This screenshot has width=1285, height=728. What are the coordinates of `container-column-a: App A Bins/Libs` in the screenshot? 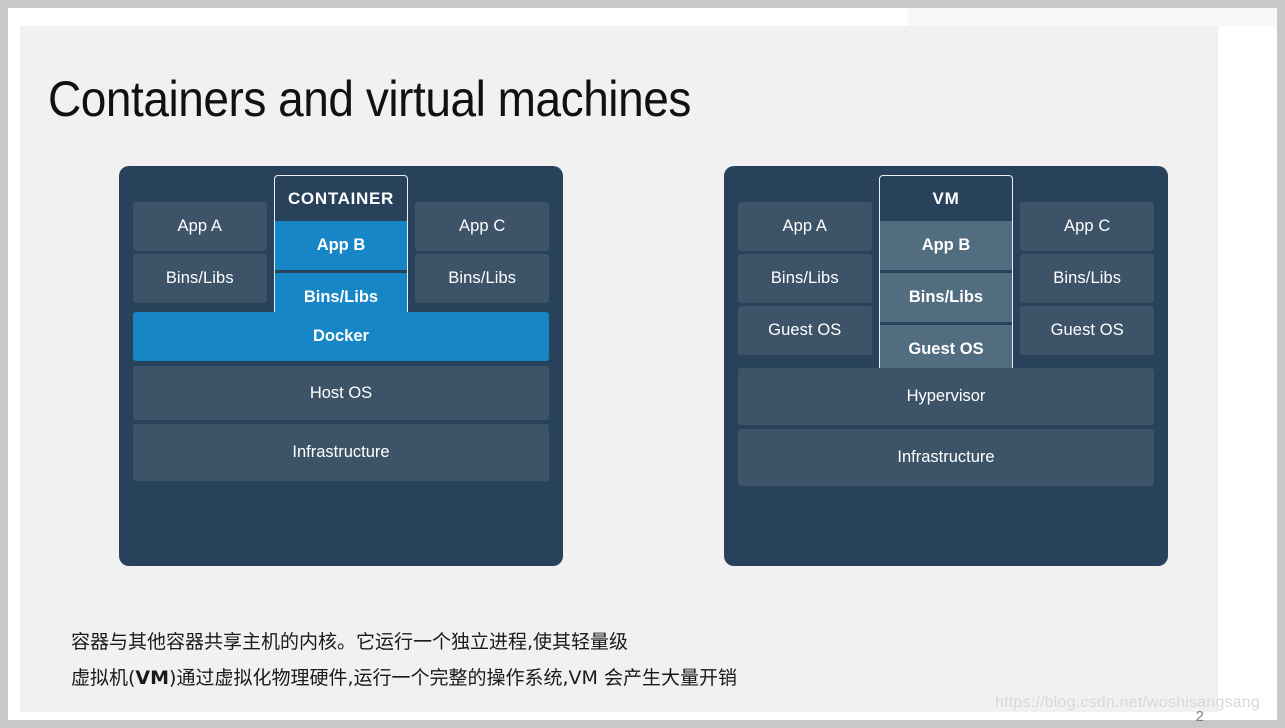 It's located at (200, 254).